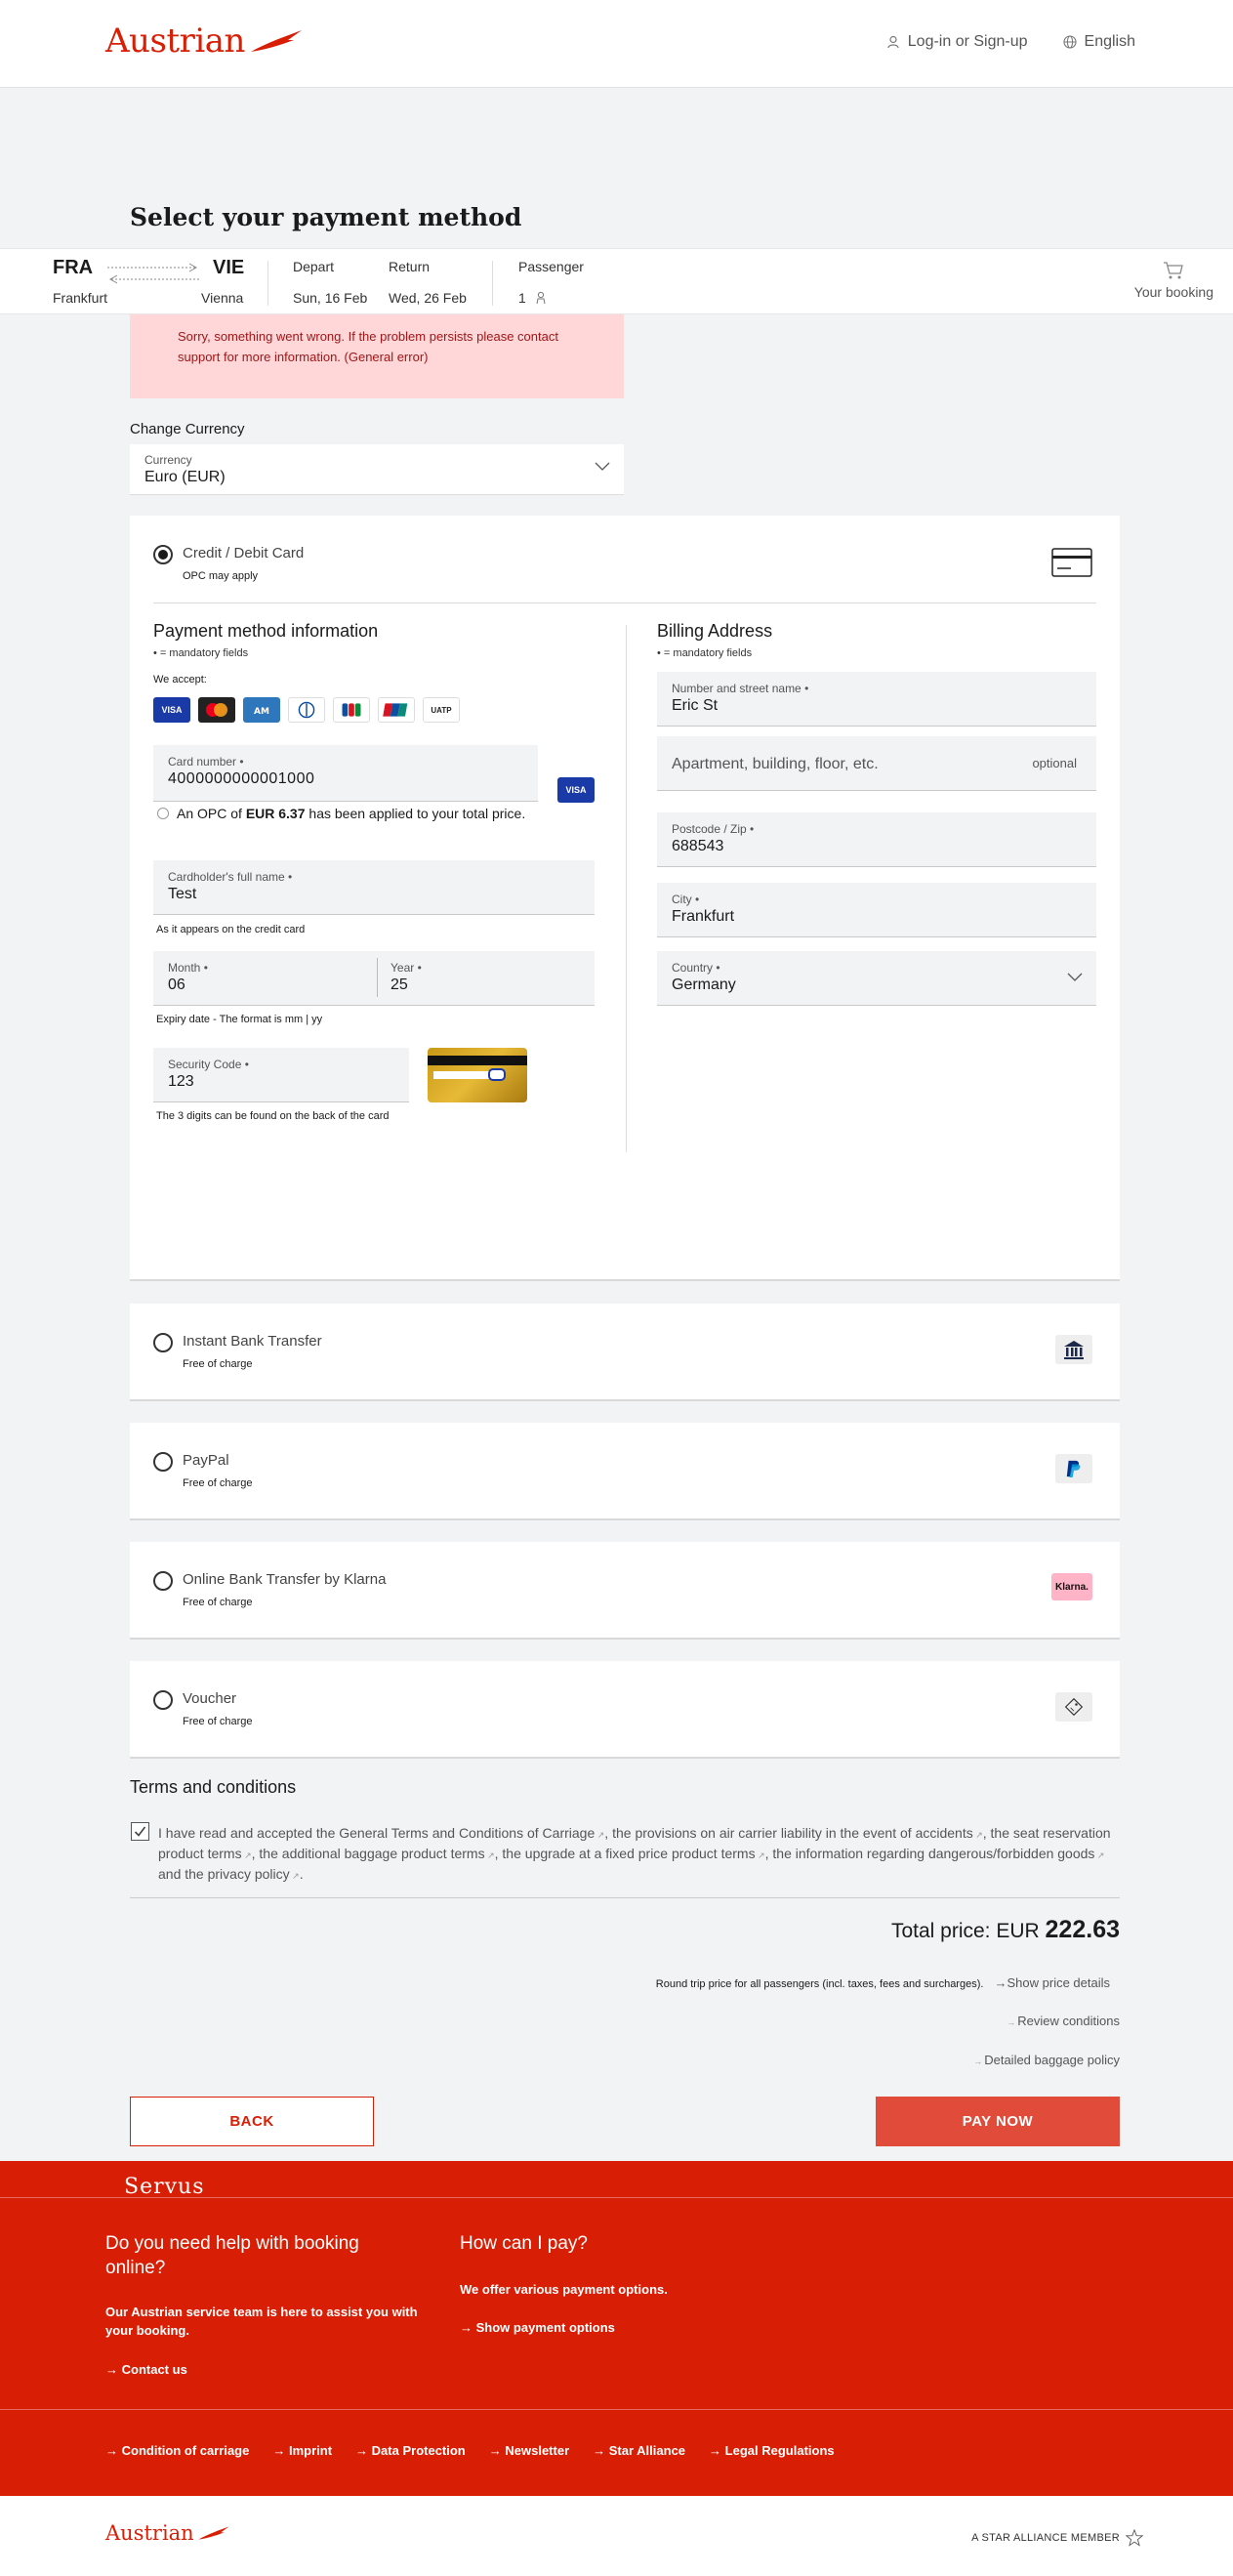 The height and width of the screenshot is (2576, 1233). Describe the element at coordinates (471, 1833) in the screenshot. I see `conditions-of-carriage-link: General Terms and Conditions of Carriage` at that location.